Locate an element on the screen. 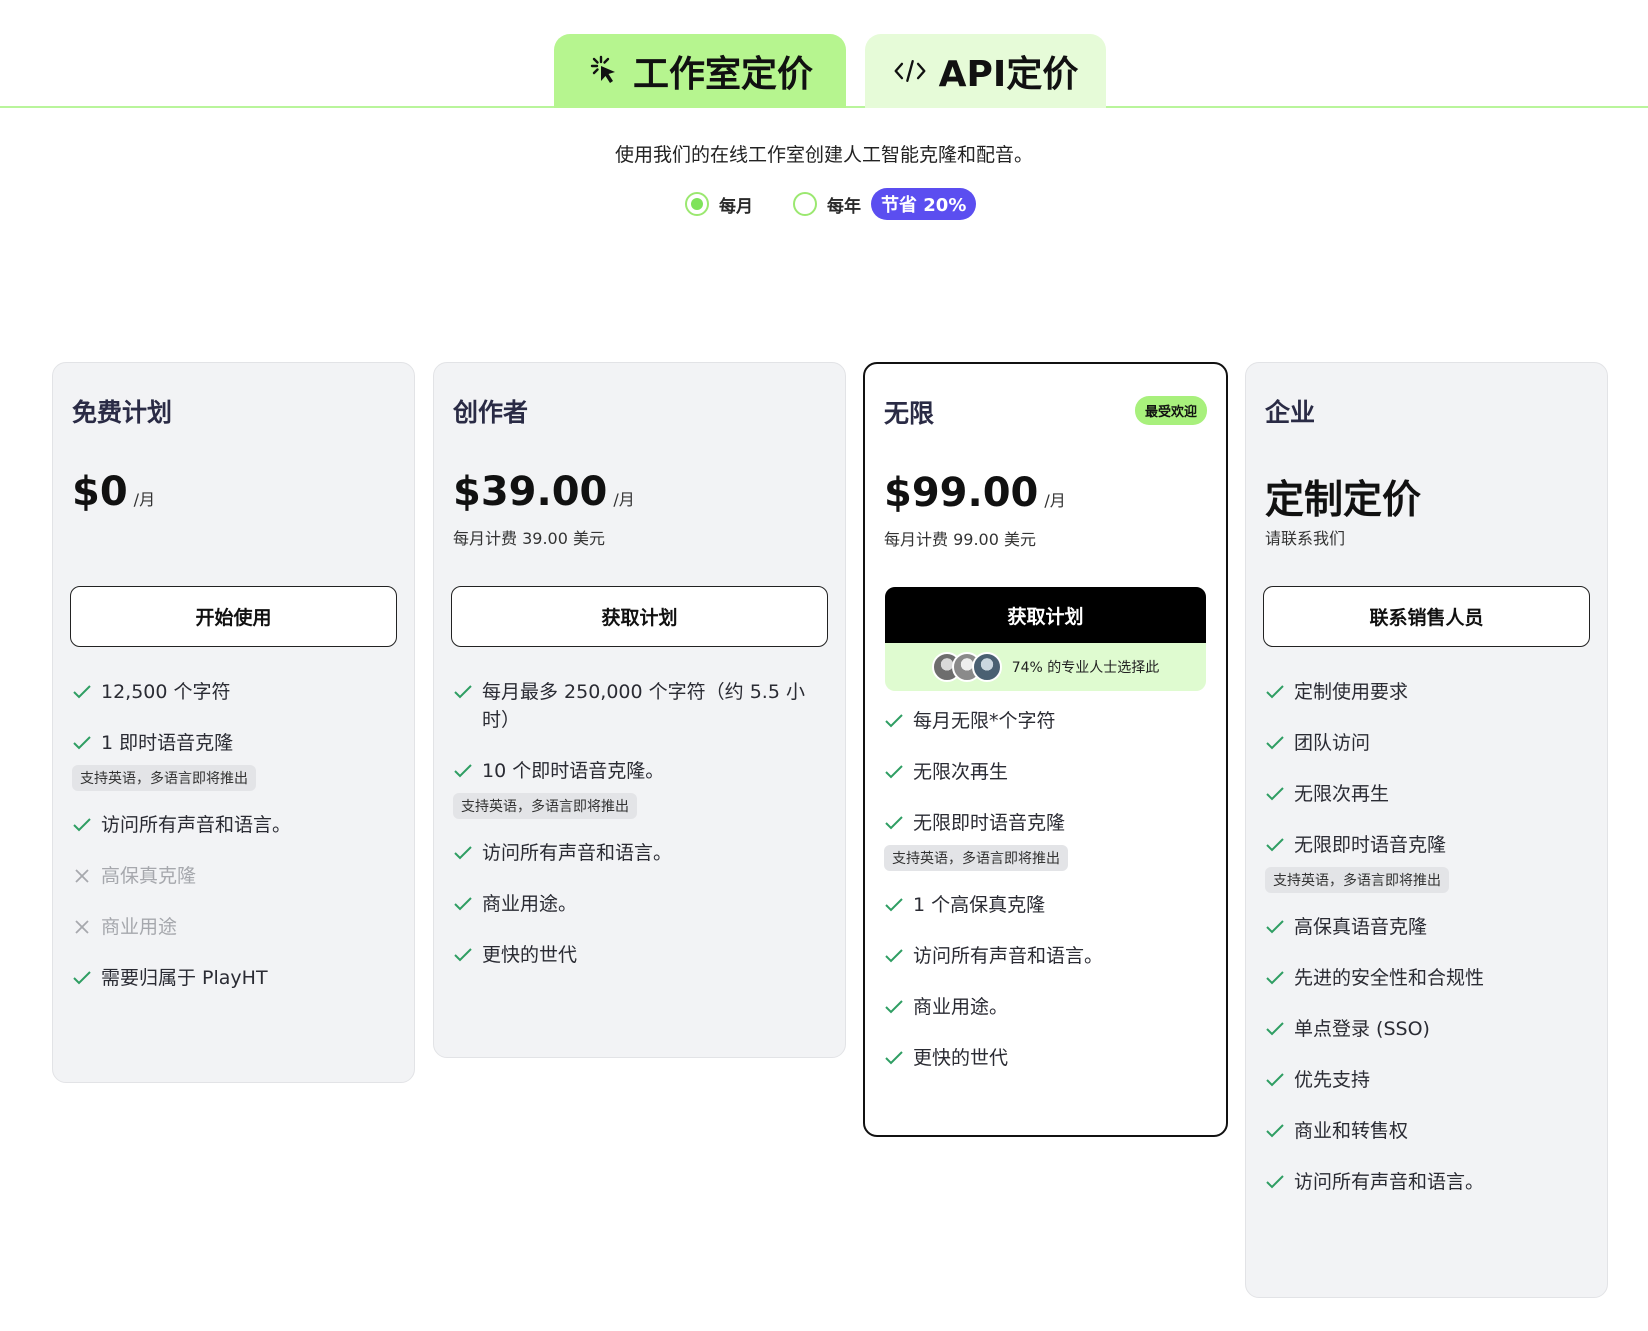 Image resolution: width=1648 pixels, height=1331 pixels. contact-sales-button: 联系销售人员 is located at coordinates (1426, 616).